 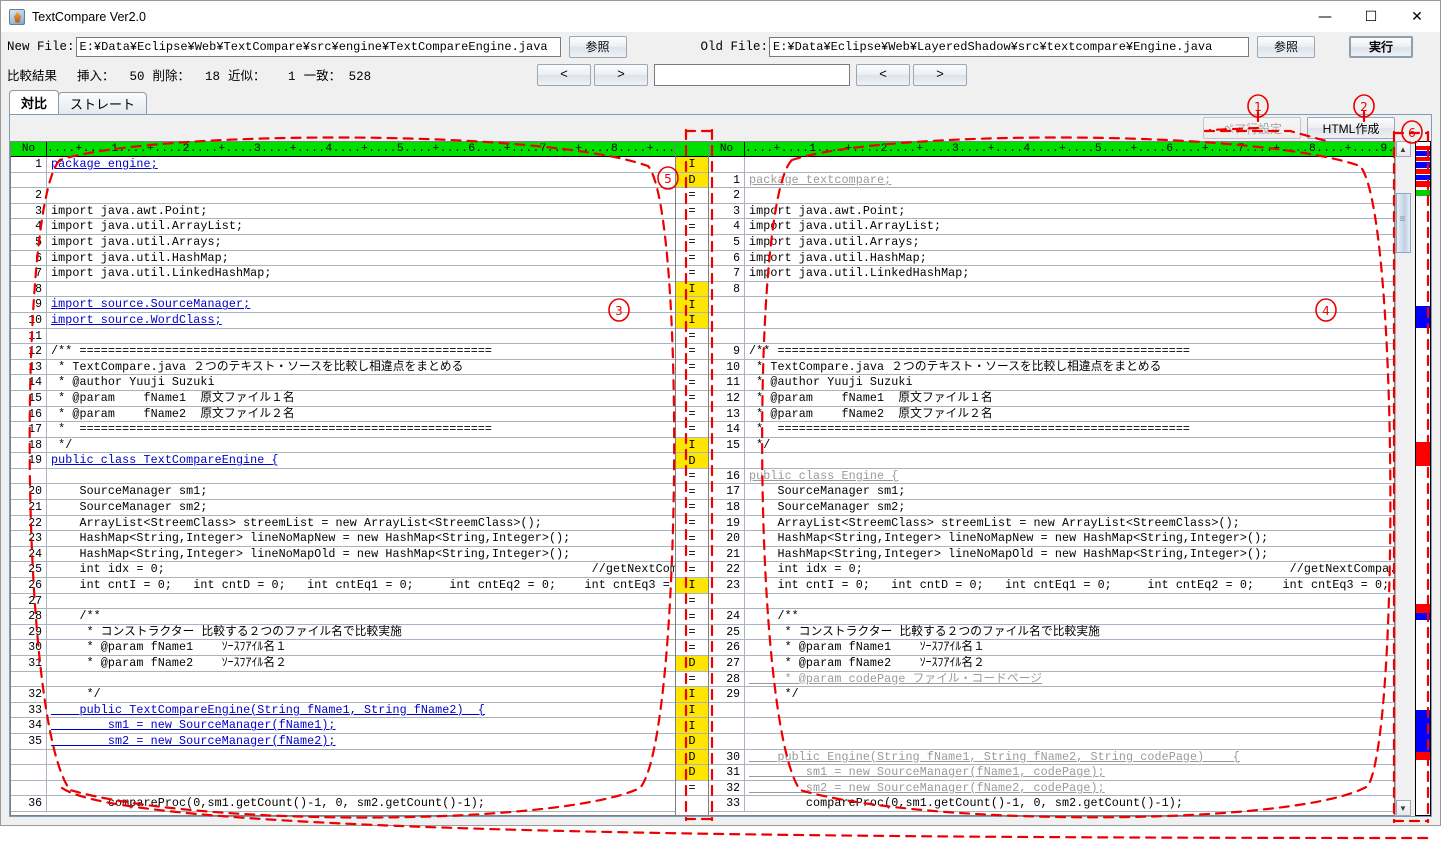 What do you see at coordinates (343, 741) in the screenshot?
I see `table-row: 35 sm2 = new SourceManager(fName2);` at bounding box center [343, 741].